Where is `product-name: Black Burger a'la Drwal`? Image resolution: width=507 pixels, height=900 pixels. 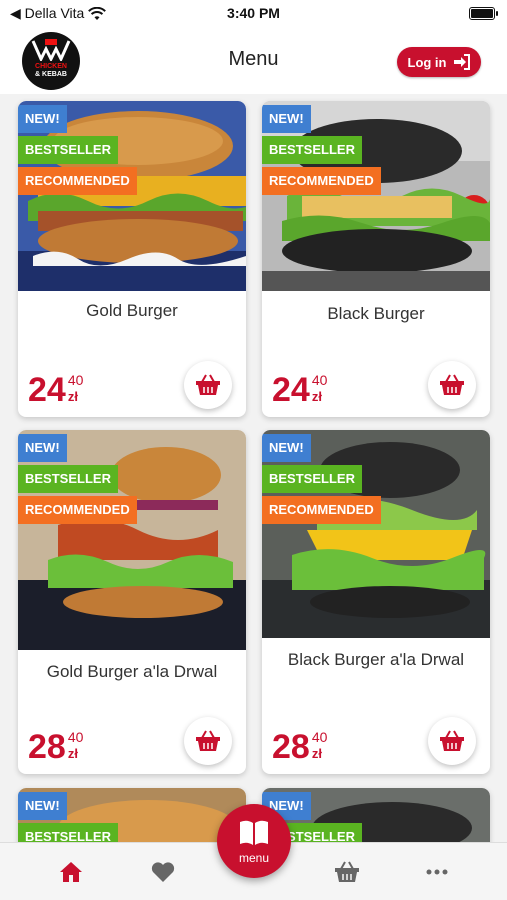 product-name: Black Burger a'la Drwal is located at coordinates (376, 659).